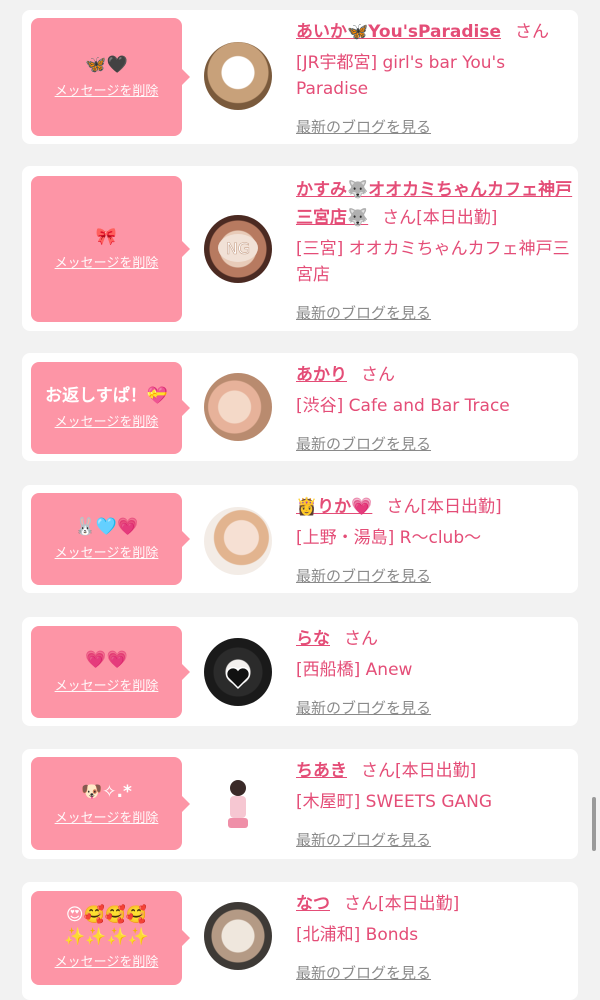  What do you see at coordinates (321, 375) in the screenshot?
I see `name-link: あかり` at bounding box center [321, 375].